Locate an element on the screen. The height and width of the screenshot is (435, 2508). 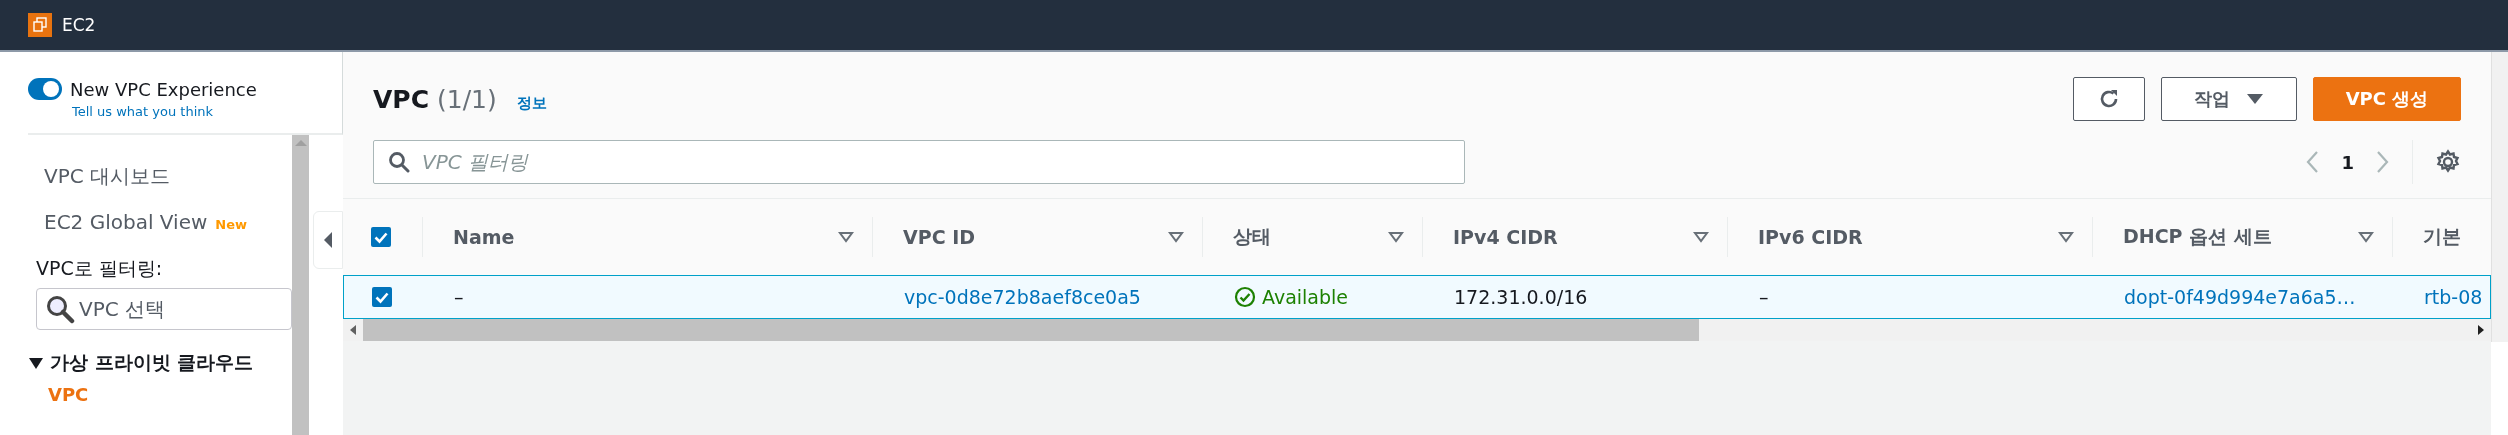
info-link: 정보 is located at coordinates (531, 103).